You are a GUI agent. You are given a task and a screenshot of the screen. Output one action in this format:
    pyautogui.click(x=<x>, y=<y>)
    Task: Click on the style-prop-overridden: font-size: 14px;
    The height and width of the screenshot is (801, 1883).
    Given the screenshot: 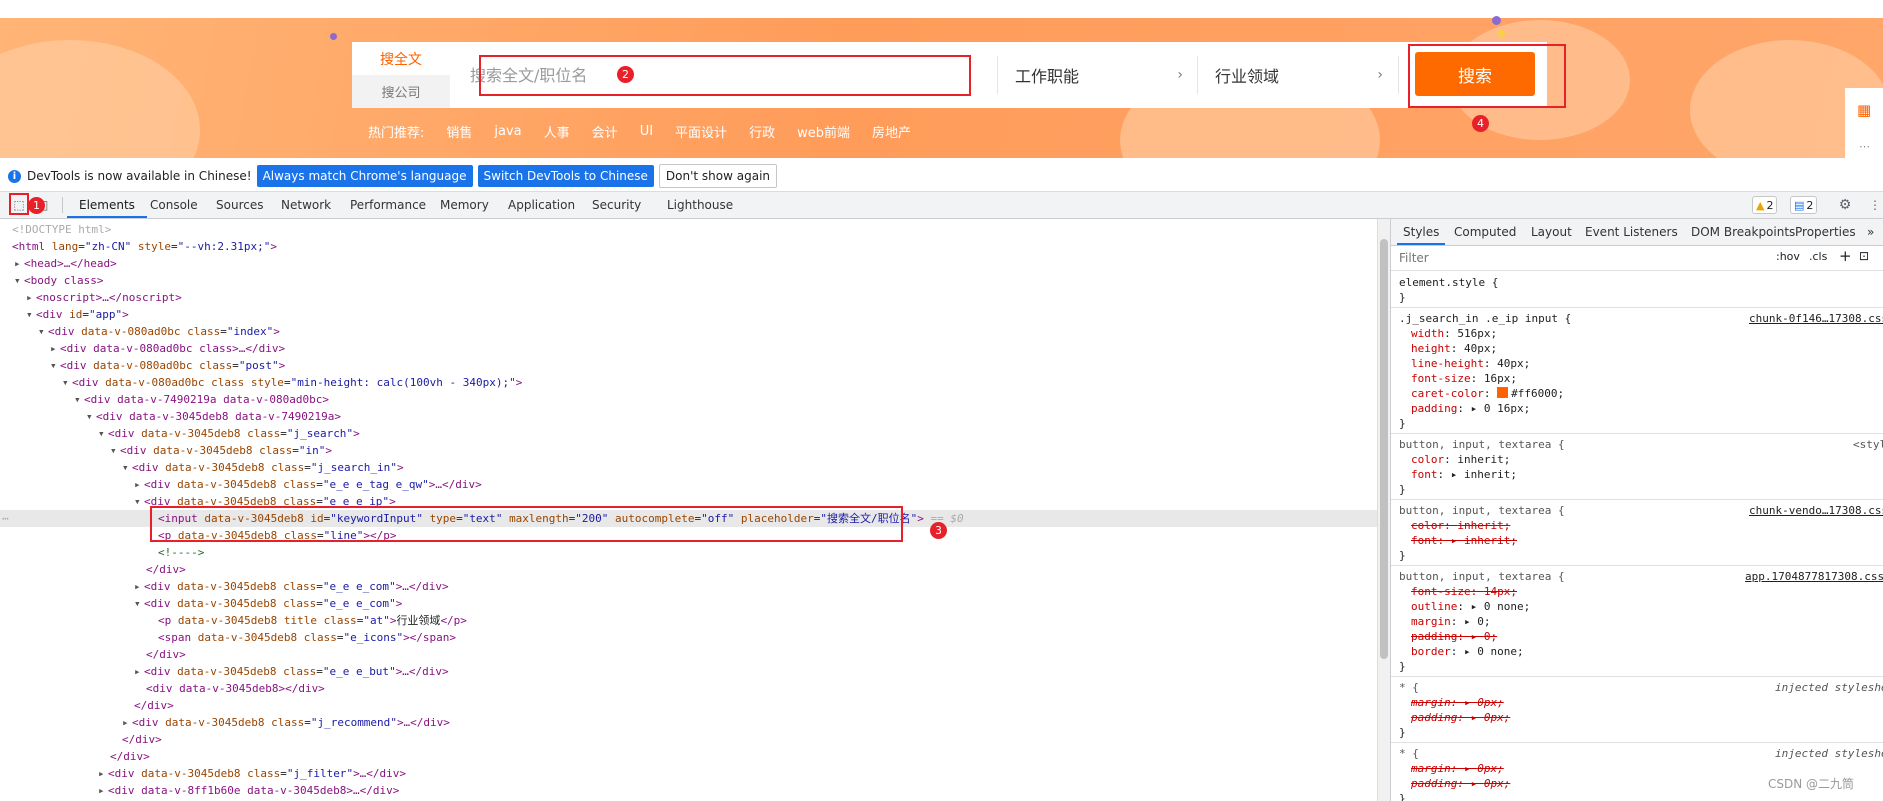 What is the action you would take?
    pyautogui.click(x=1464, y=591)
    